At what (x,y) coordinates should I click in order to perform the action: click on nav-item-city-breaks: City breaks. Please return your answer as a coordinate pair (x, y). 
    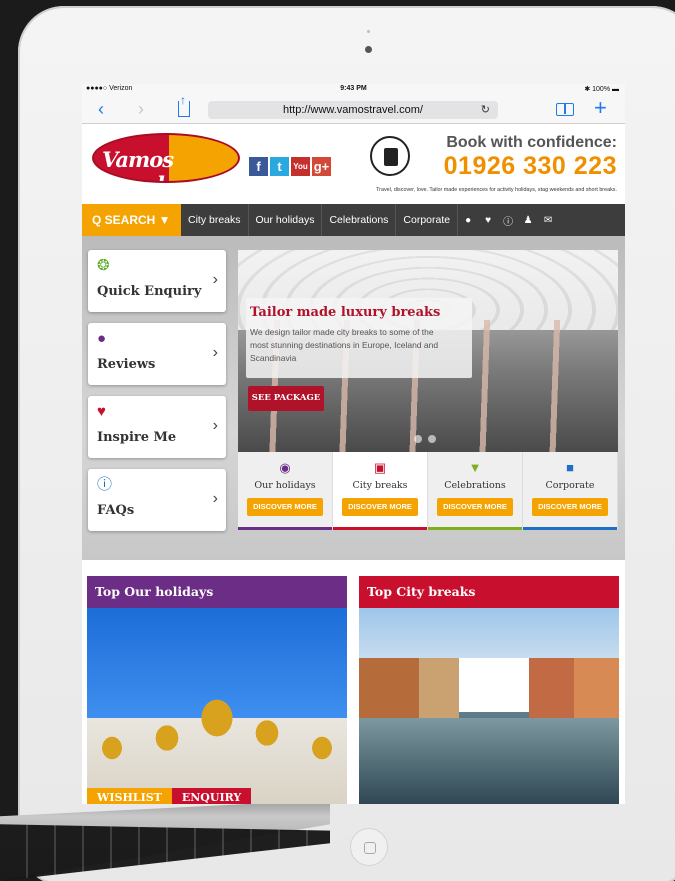
    Looking at the image, I should click on (215, 220).